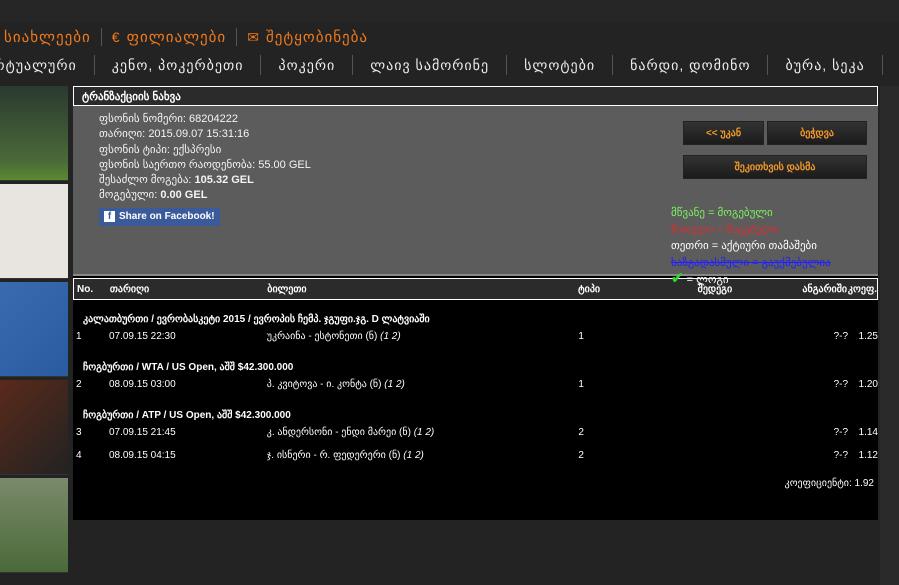  Describe the element at coordinates (34, 427) in the screenshot. I see `speedway-banner` at that location.